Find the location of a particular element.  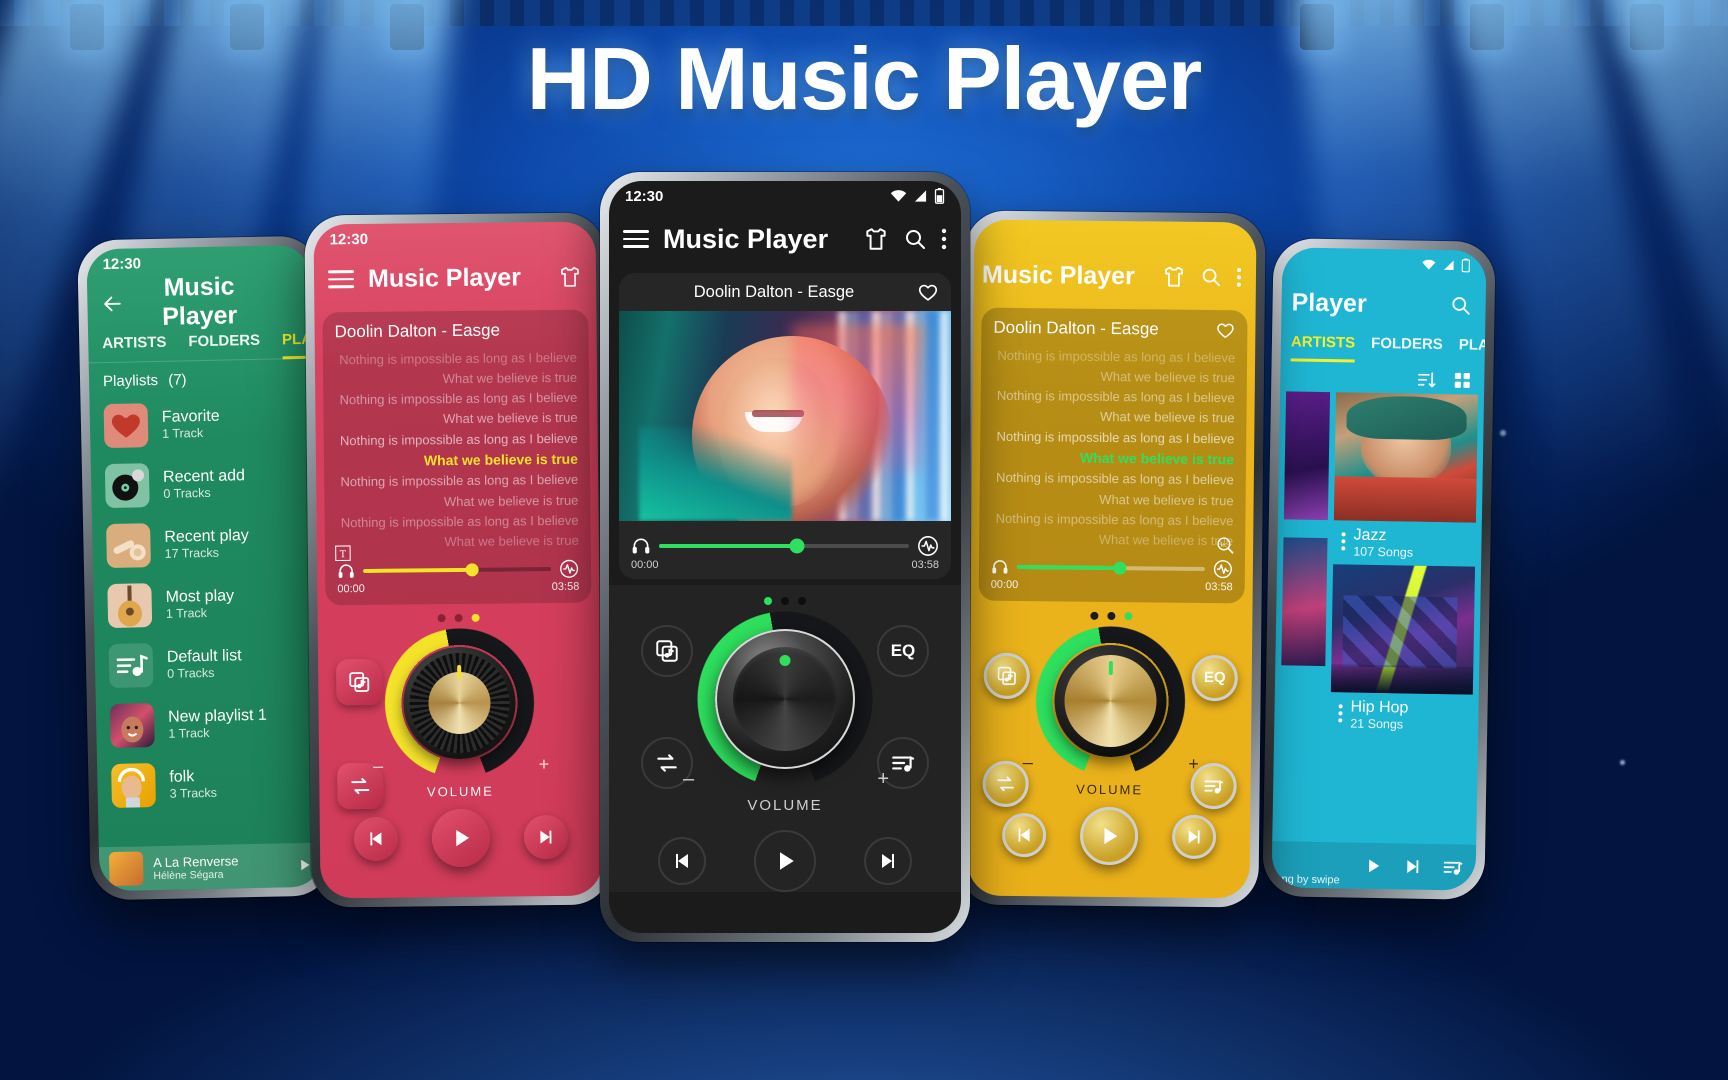

list-item: Most play 1 Track is located at coordinates (205, 604).